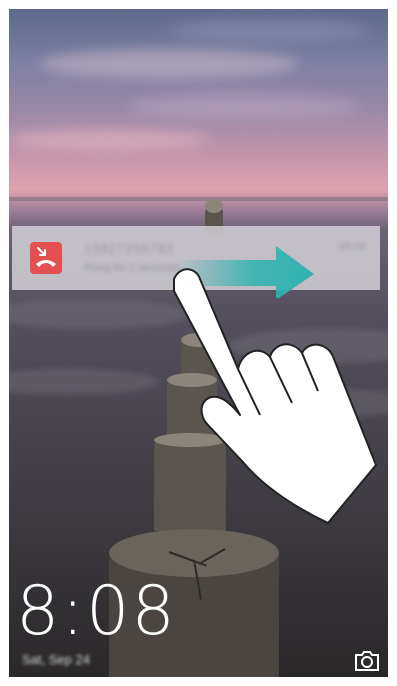  What do you see at coordinates (352, 247) in the screenshot?
I see `notification-time: 08:08` at bounding box center [352, 247].